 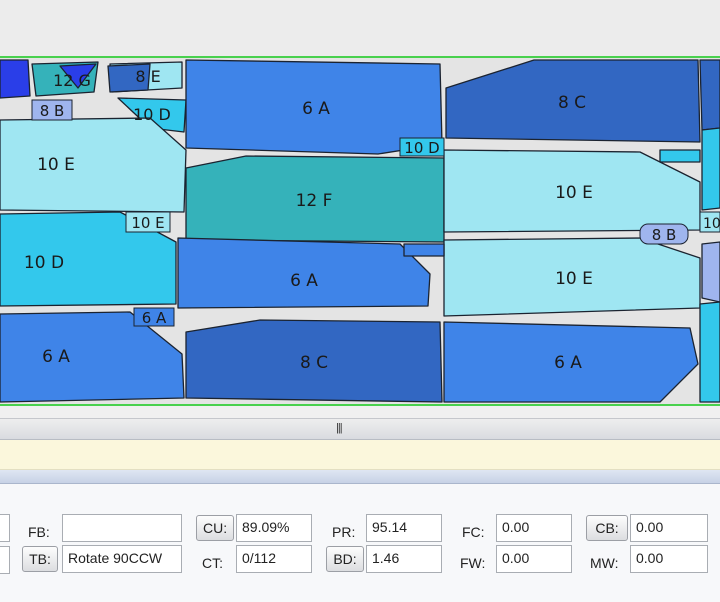 What do you see at coordinates (574, 279) in the screenshot?
I see `label-10e-right-mid: 10 E` at bounding box center [574, 279].